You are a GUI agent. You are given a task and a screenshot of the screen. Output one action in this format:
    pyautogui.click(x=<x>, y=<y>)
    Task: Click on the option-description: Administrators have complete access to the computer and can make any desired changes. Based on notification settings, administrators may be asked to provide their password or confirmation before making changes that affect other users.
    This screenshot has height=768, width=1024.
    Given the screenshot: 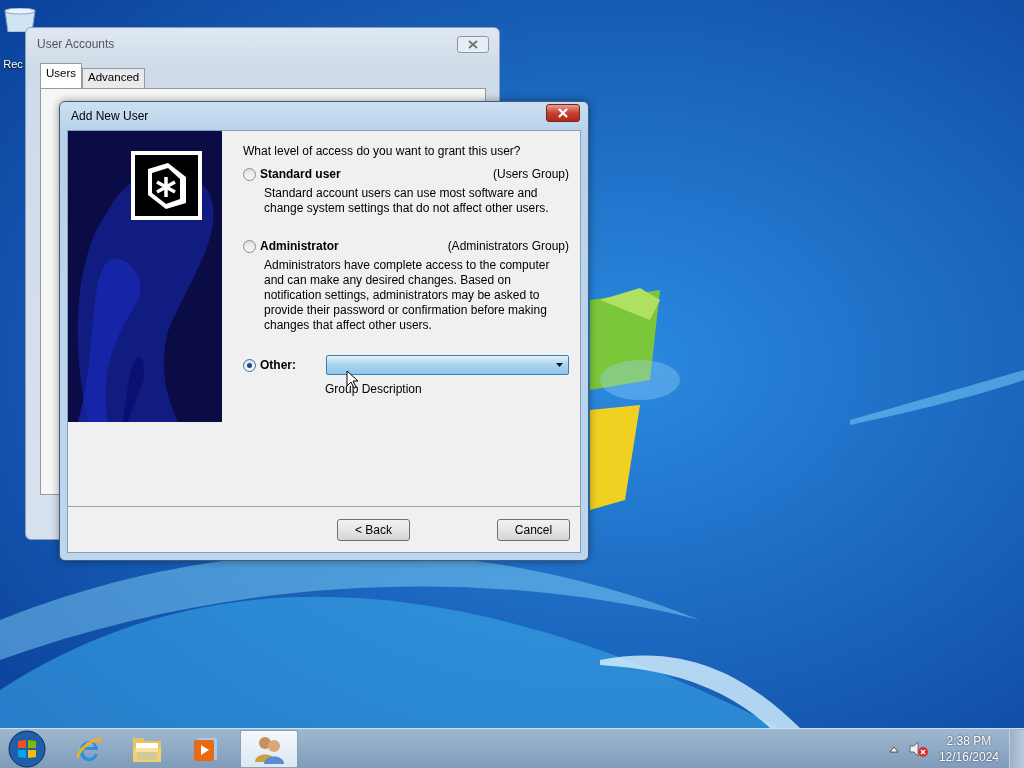 What is the action you would take?
    pyautogui.click(x=407, y=295)
    